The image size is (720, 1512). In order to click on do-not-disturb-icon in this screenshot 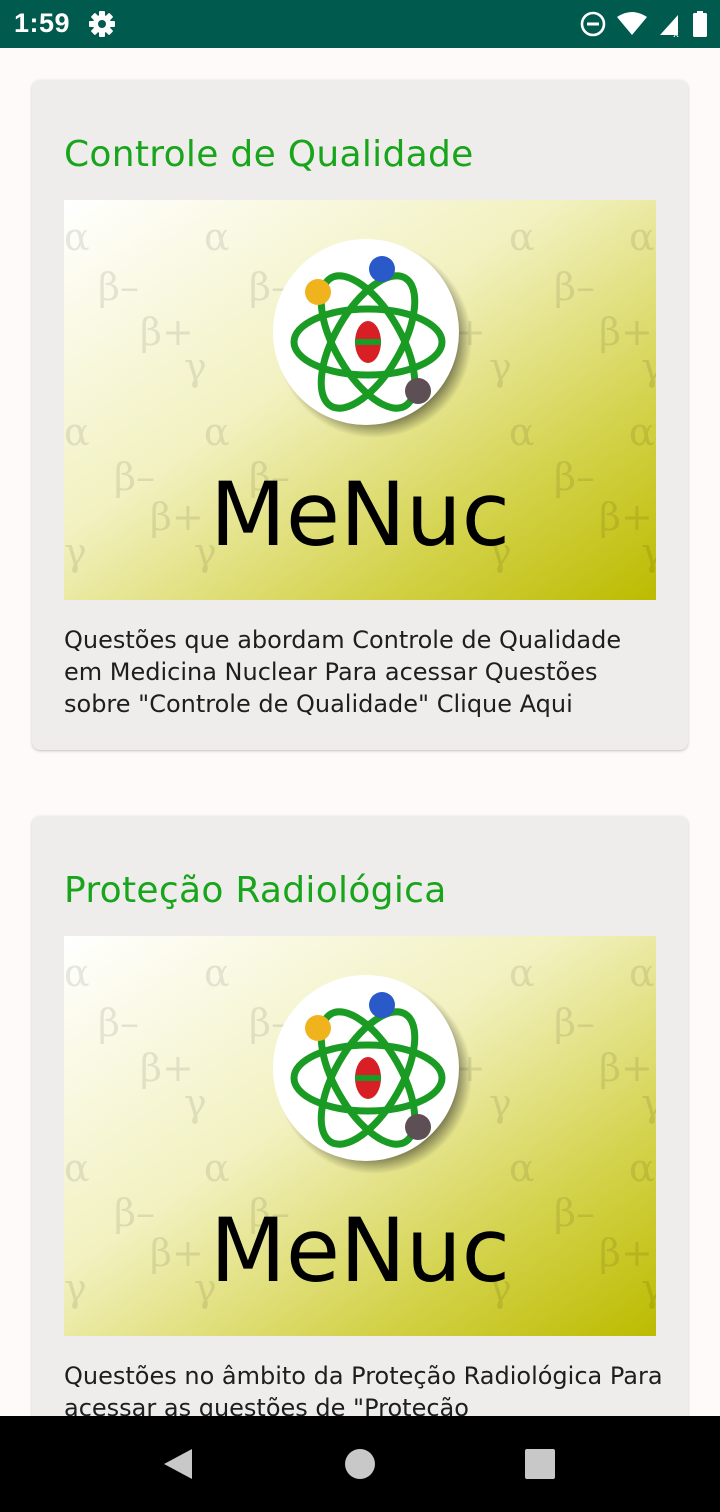, I will do `click(593, 24)`.